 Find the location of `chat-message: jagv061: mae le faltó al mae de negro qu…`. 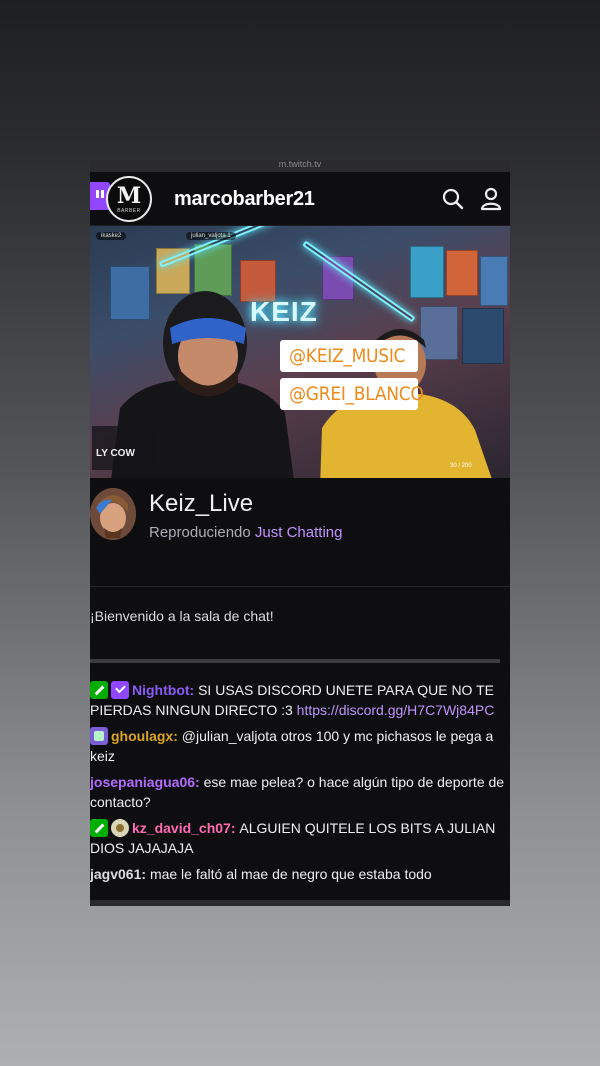

chat-message: jagv061: mae le faltó al mae de negro qu… is located at coordinates (300, 874).